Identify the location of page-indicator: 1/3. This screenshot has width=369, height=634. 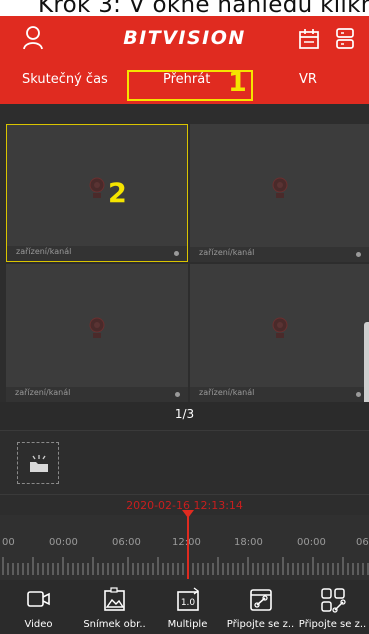
(184, 414).